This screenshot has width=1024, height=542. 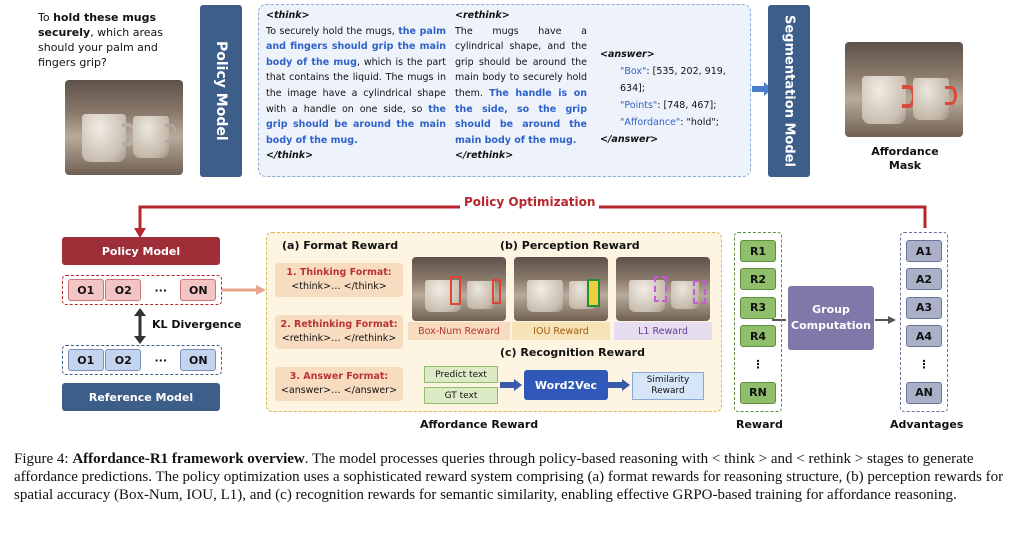 What do you see at coordinates (461, 374) in the screenshot?
I see `predict-text-box: Predict text` at bounding box center [461, 374].